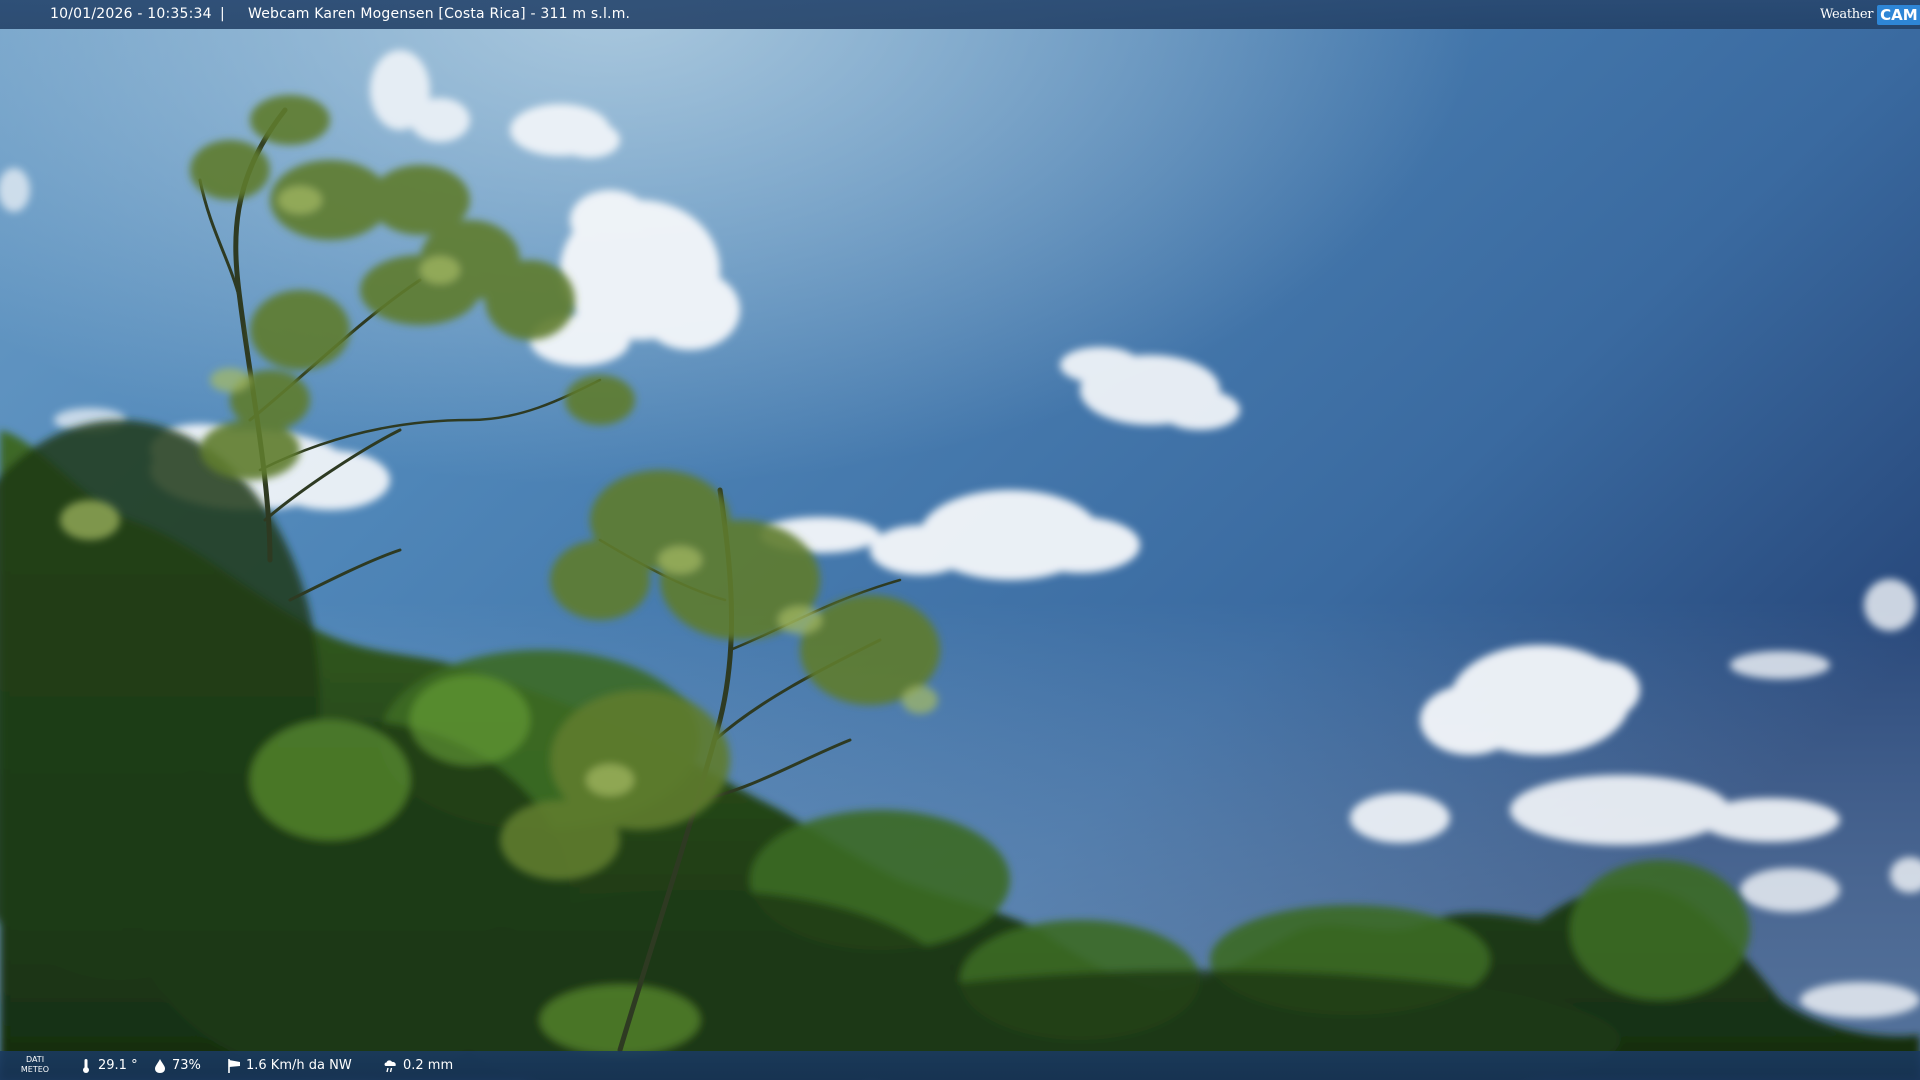 This screenshot has height=1080, width=1920. Describe the element at coordinates (428, 1065) in the screenshot. I see `rain-value: 0.2 mm` at that location.